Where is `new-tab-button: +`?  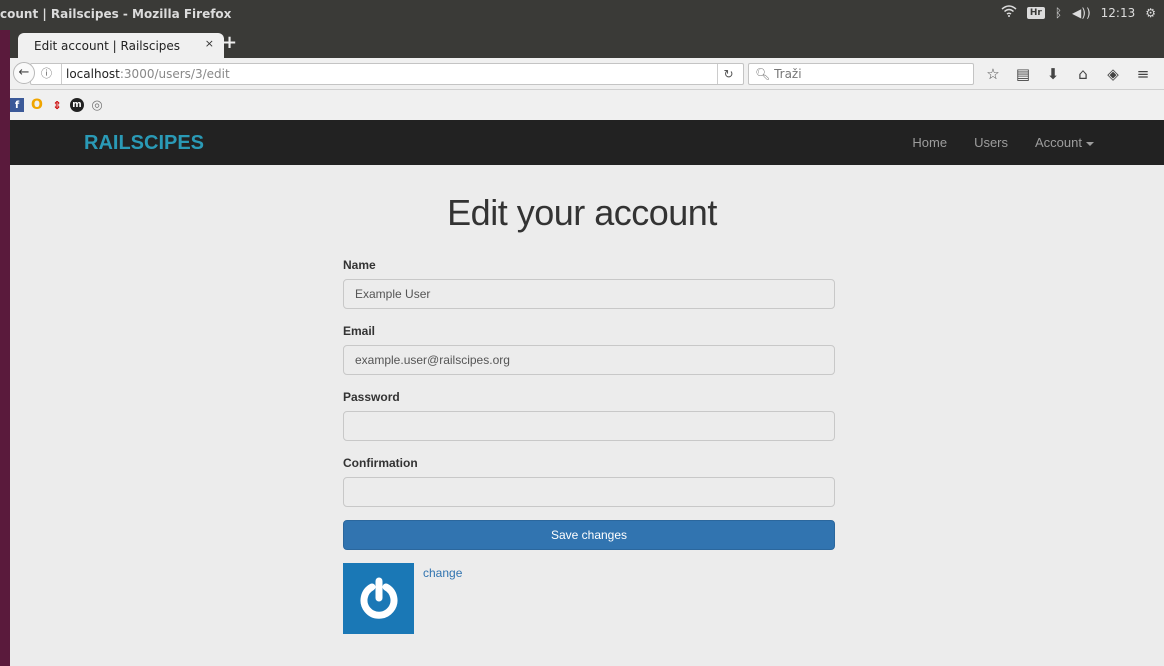
new-tab-button: + is located at coordinates (229, 42).